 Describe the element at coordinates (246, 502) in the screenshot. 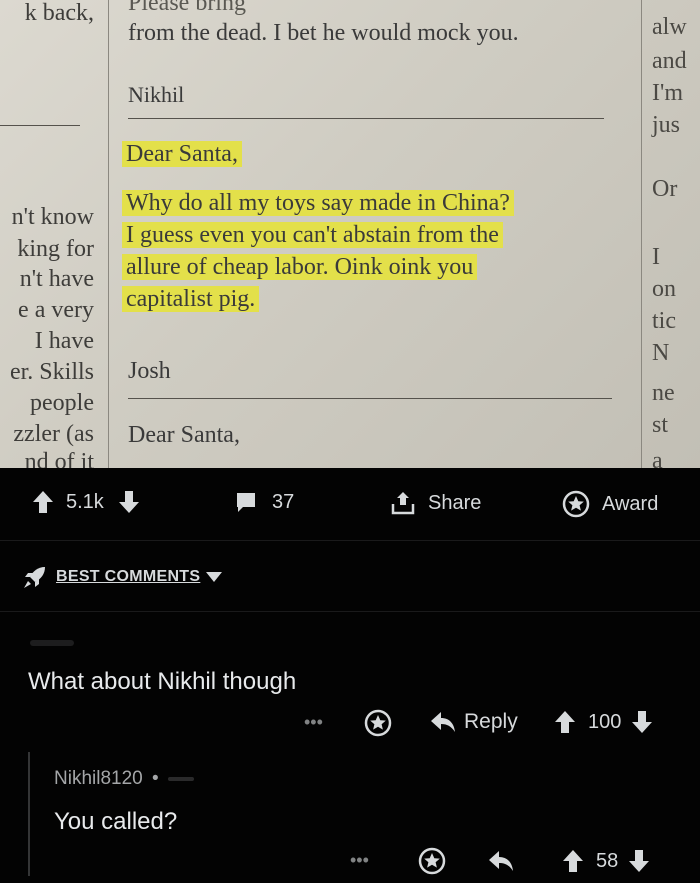

I see `comment-bubble-icon` at that location.